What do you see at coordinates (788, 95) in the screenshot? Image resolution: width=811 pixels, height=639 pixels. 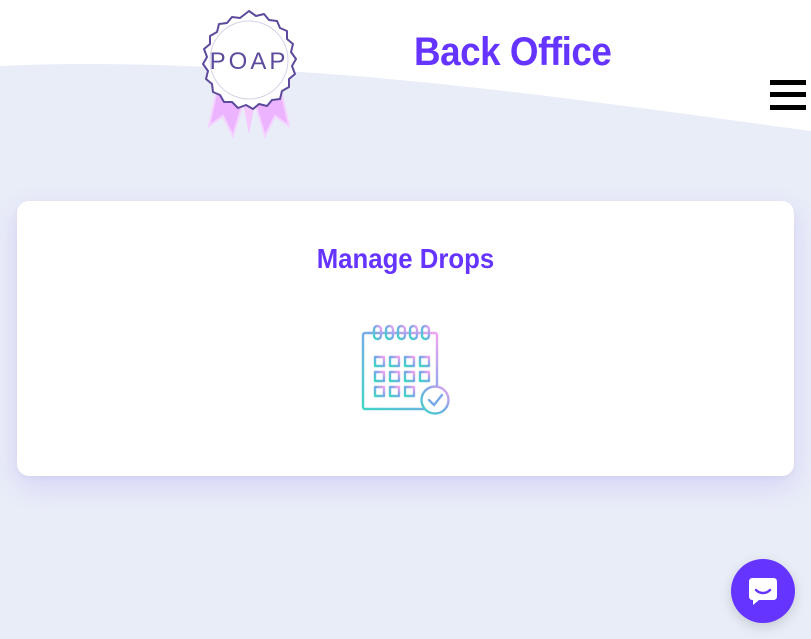 I see `hamburger-menu-icon` at bounding box center [788, 95].